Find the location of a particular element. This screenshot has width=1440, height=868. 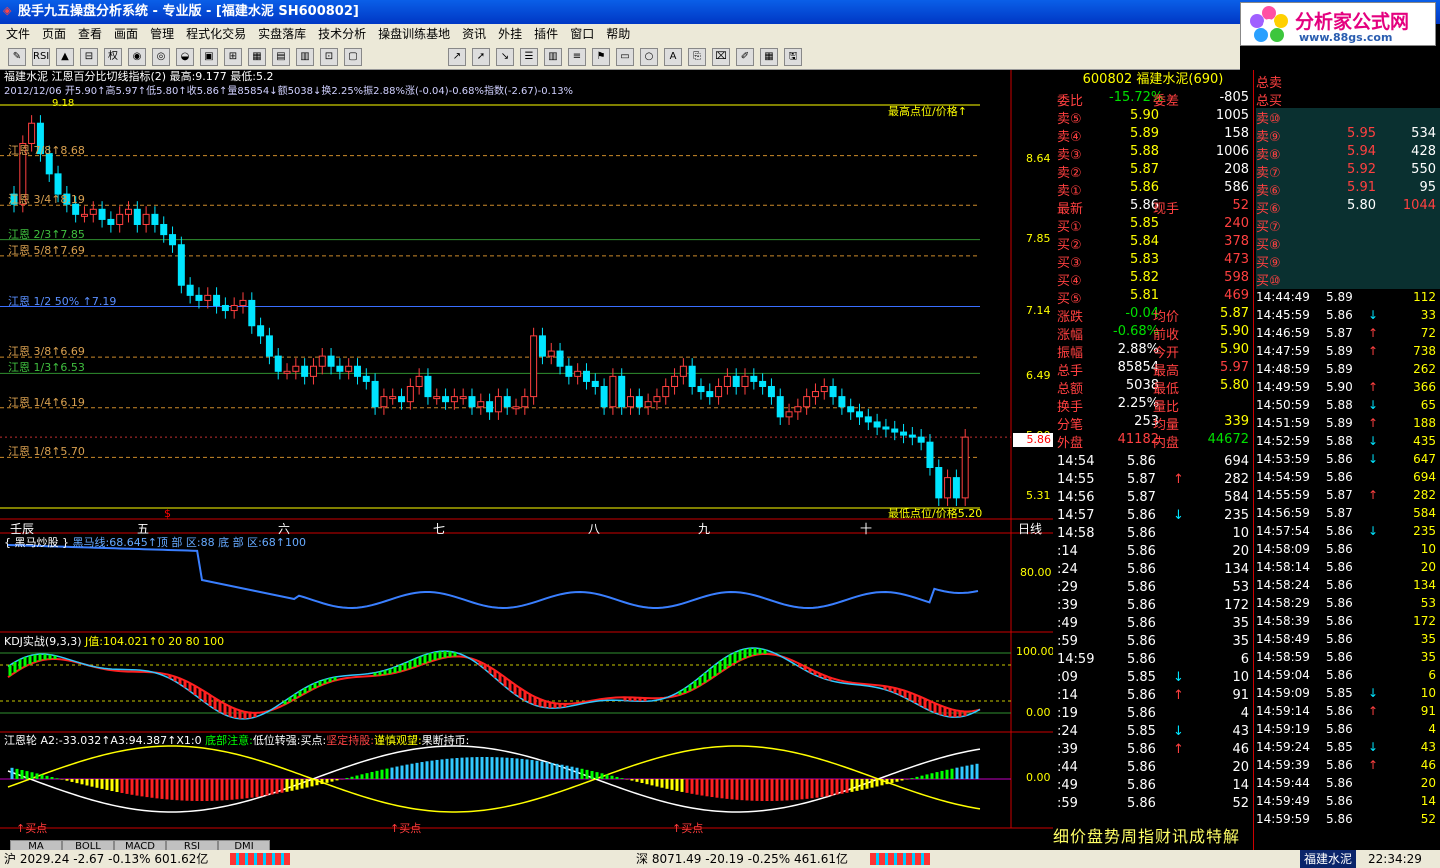

value2: -805 is located at coordinates (1234, 97).